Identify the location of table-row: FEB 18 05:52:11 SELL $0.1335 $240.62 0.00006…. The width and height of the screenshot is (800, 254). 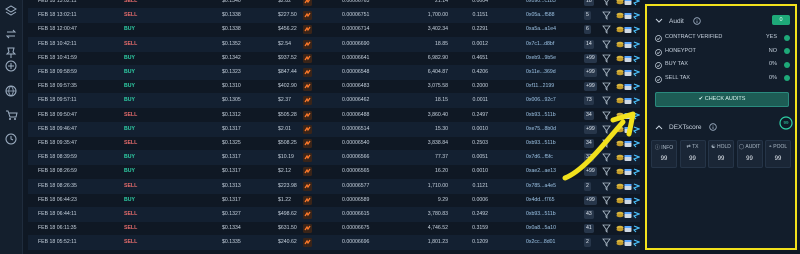
(334, 243).